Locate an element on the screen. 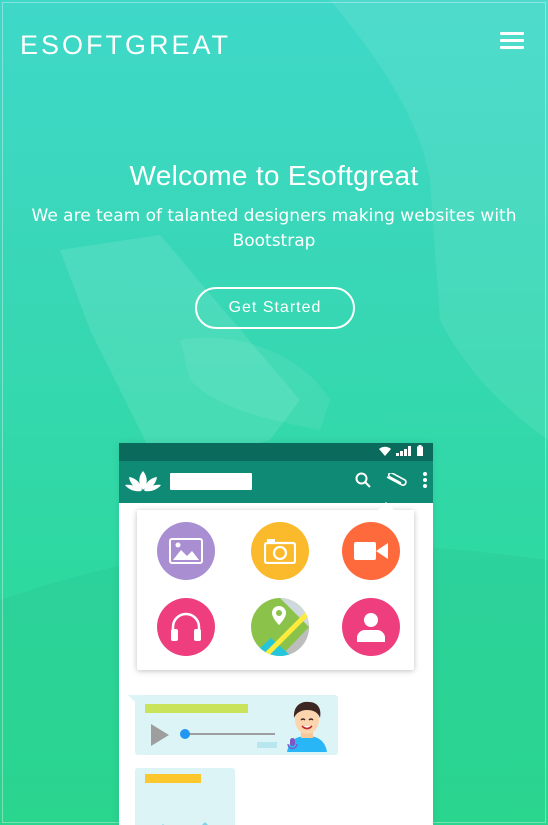 Image resolution: width=548 pixels, height=825 pixels. paperclip-icon is located at coordinates (397, 480).